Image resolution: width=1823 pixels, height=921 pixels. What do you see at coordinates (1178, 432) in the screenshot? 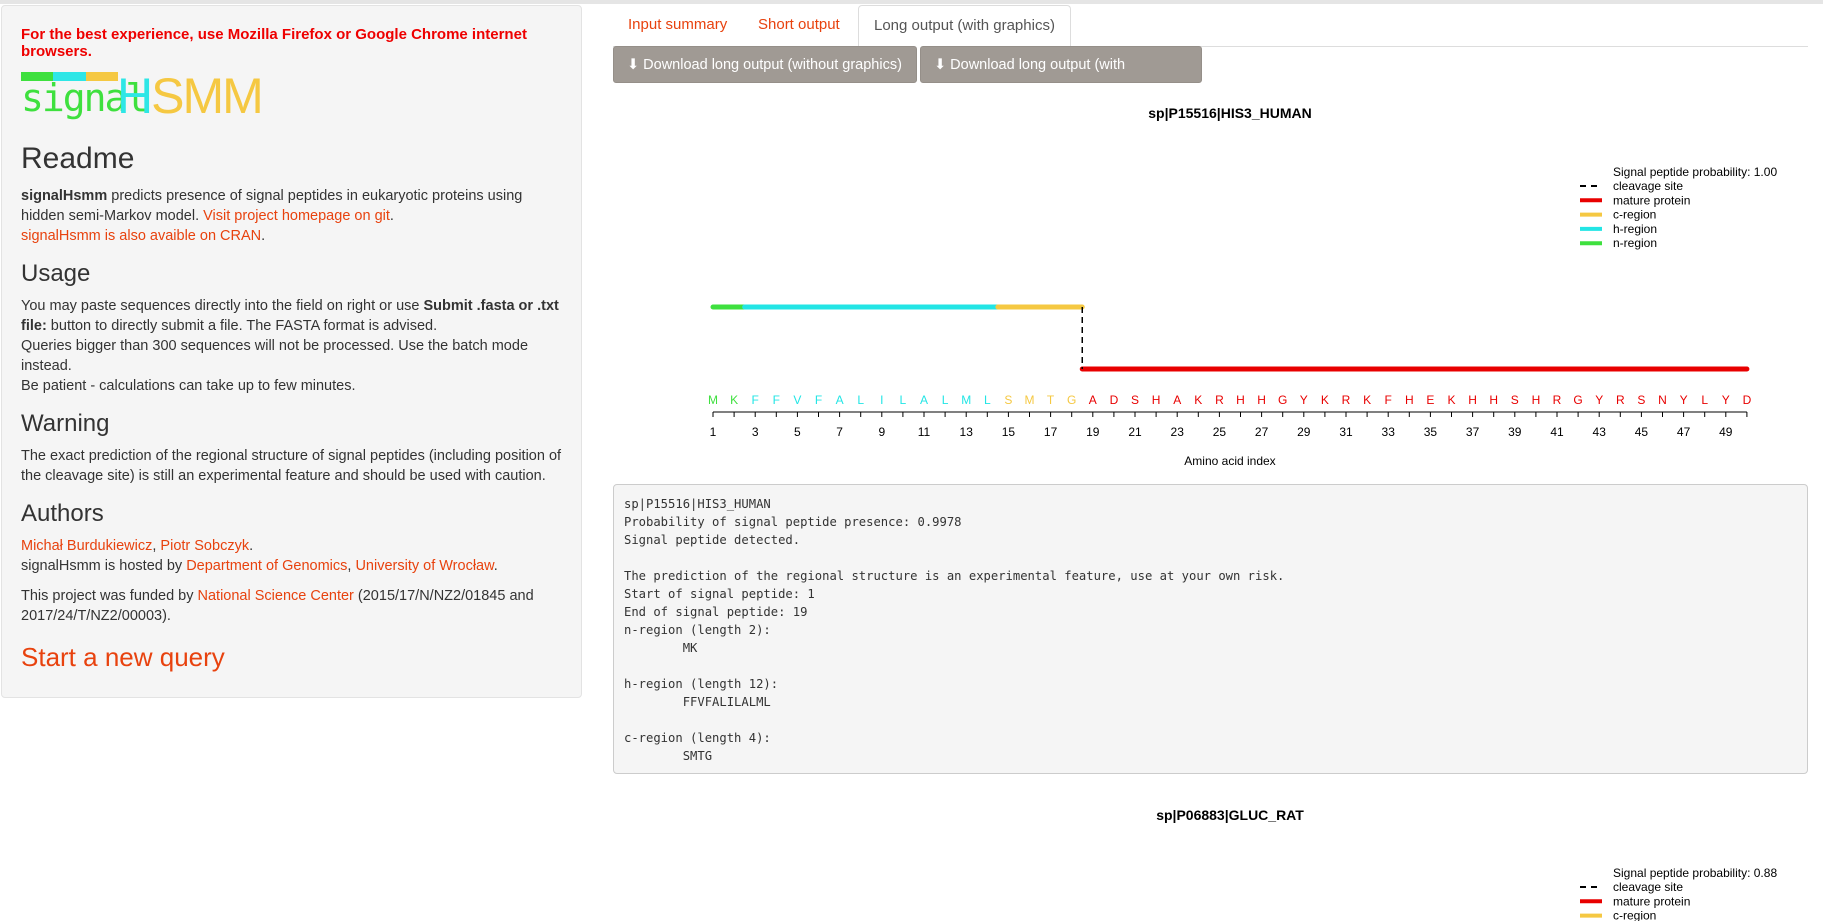
I see `x-tick-label: 23` at bounding box center [1178, 432].